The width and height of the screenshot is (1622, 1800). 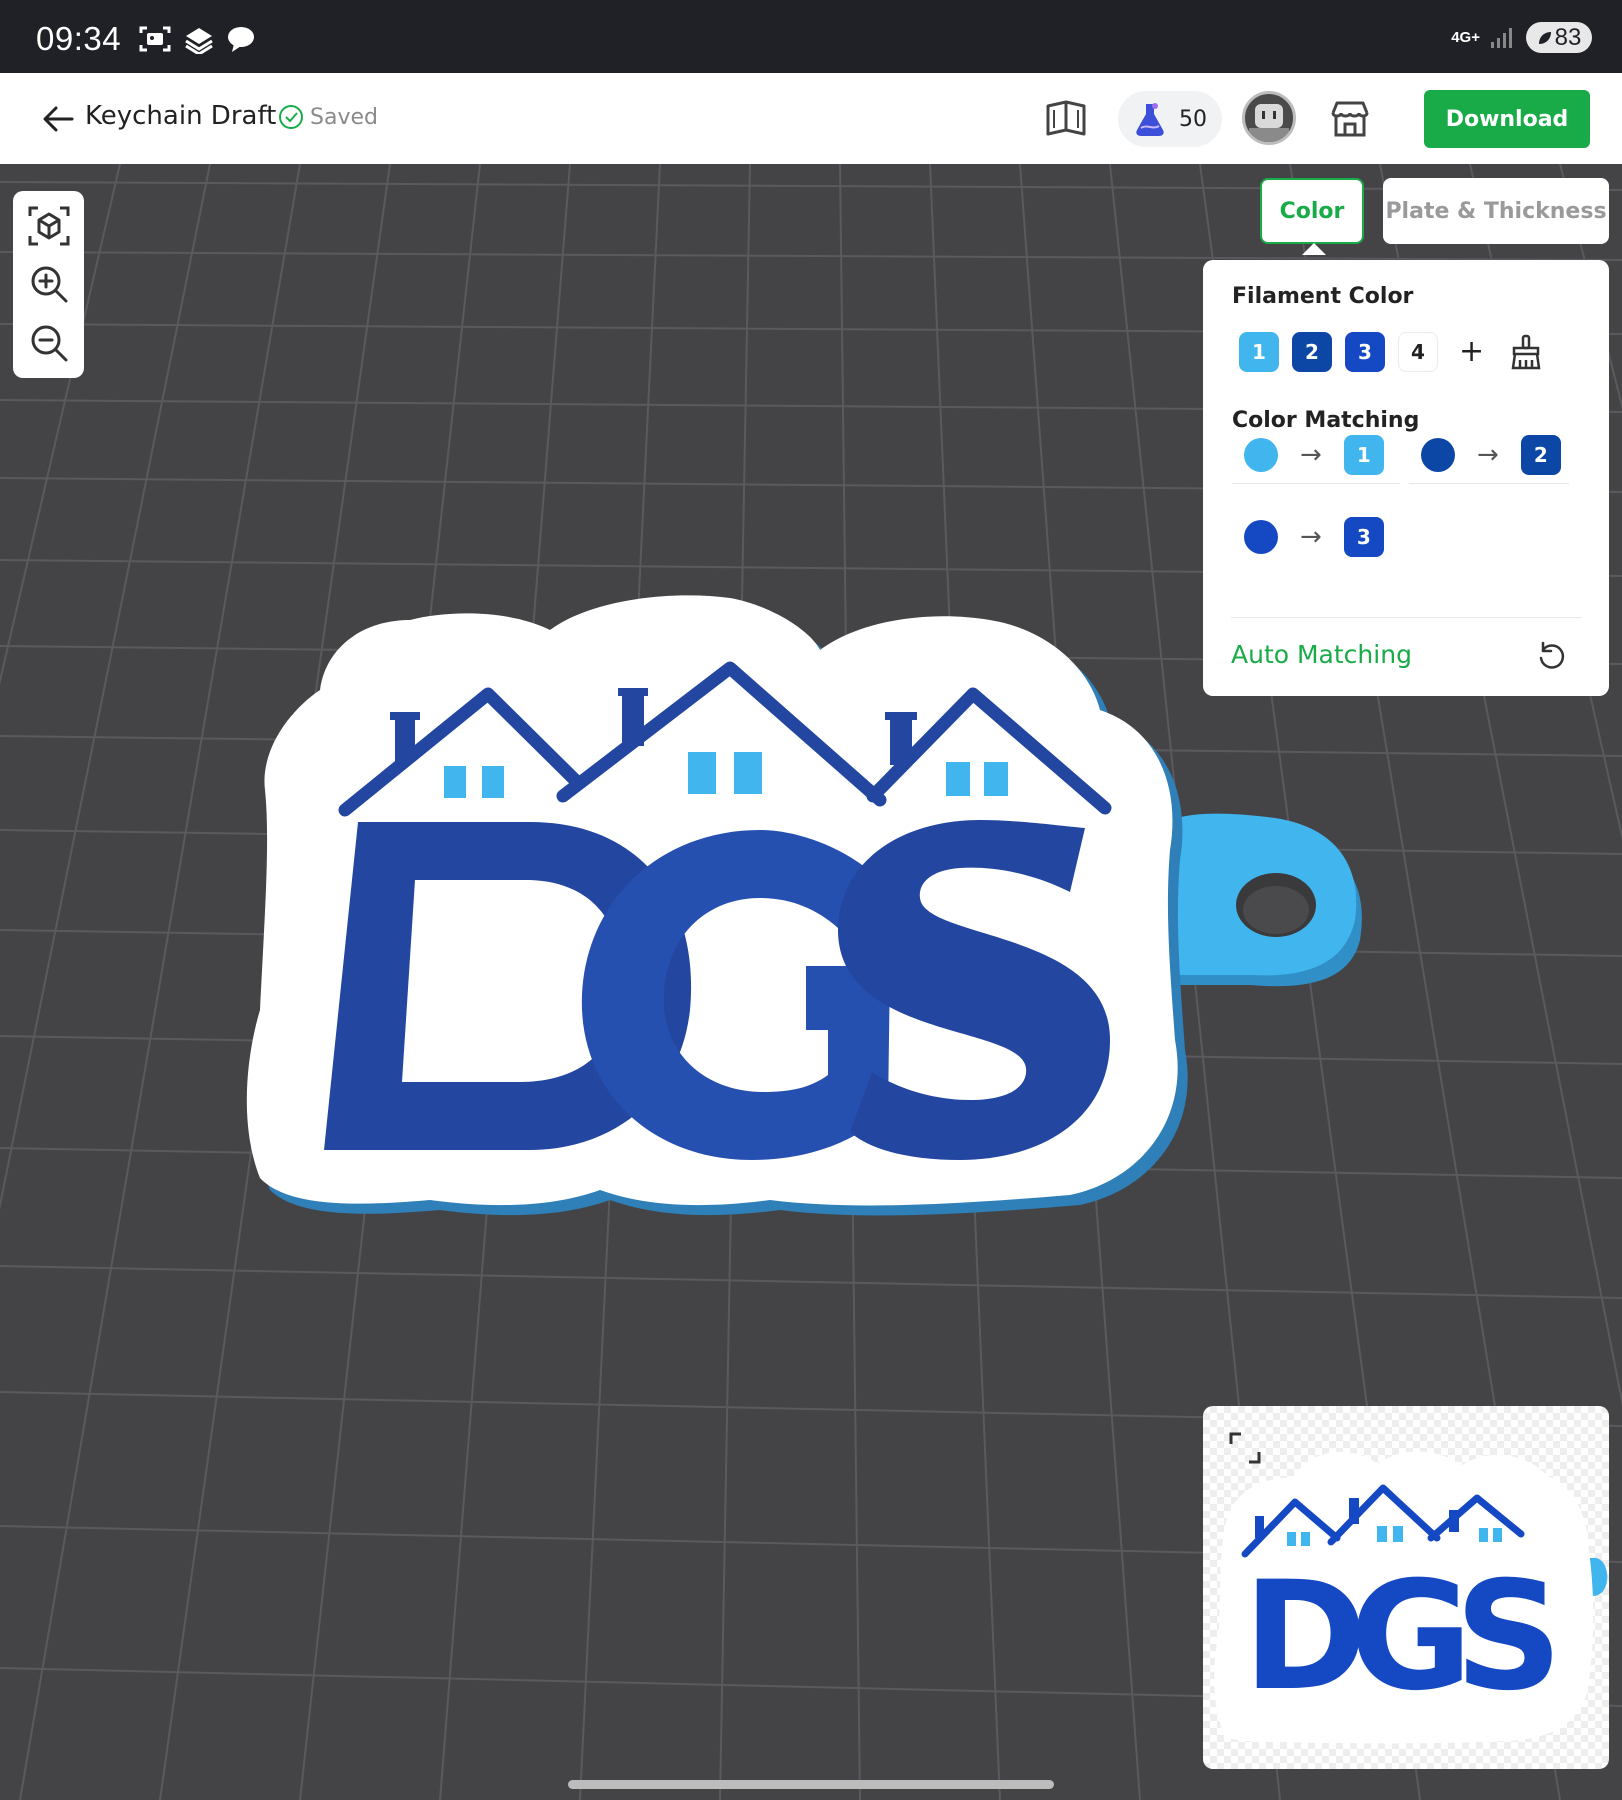 What do you see at coordinates (1540, 454) in the screenshot?
I see `target-filament-chip: 2` at bounding box center [1540, 454].